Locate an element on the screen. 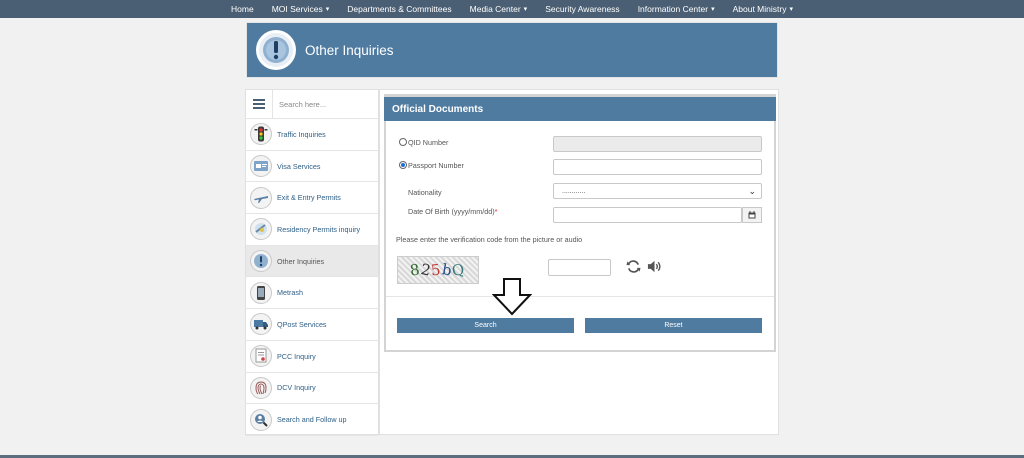 The width and height of the screenshot is (1024, 458). visa-icon is located at coordinates (261, 166).